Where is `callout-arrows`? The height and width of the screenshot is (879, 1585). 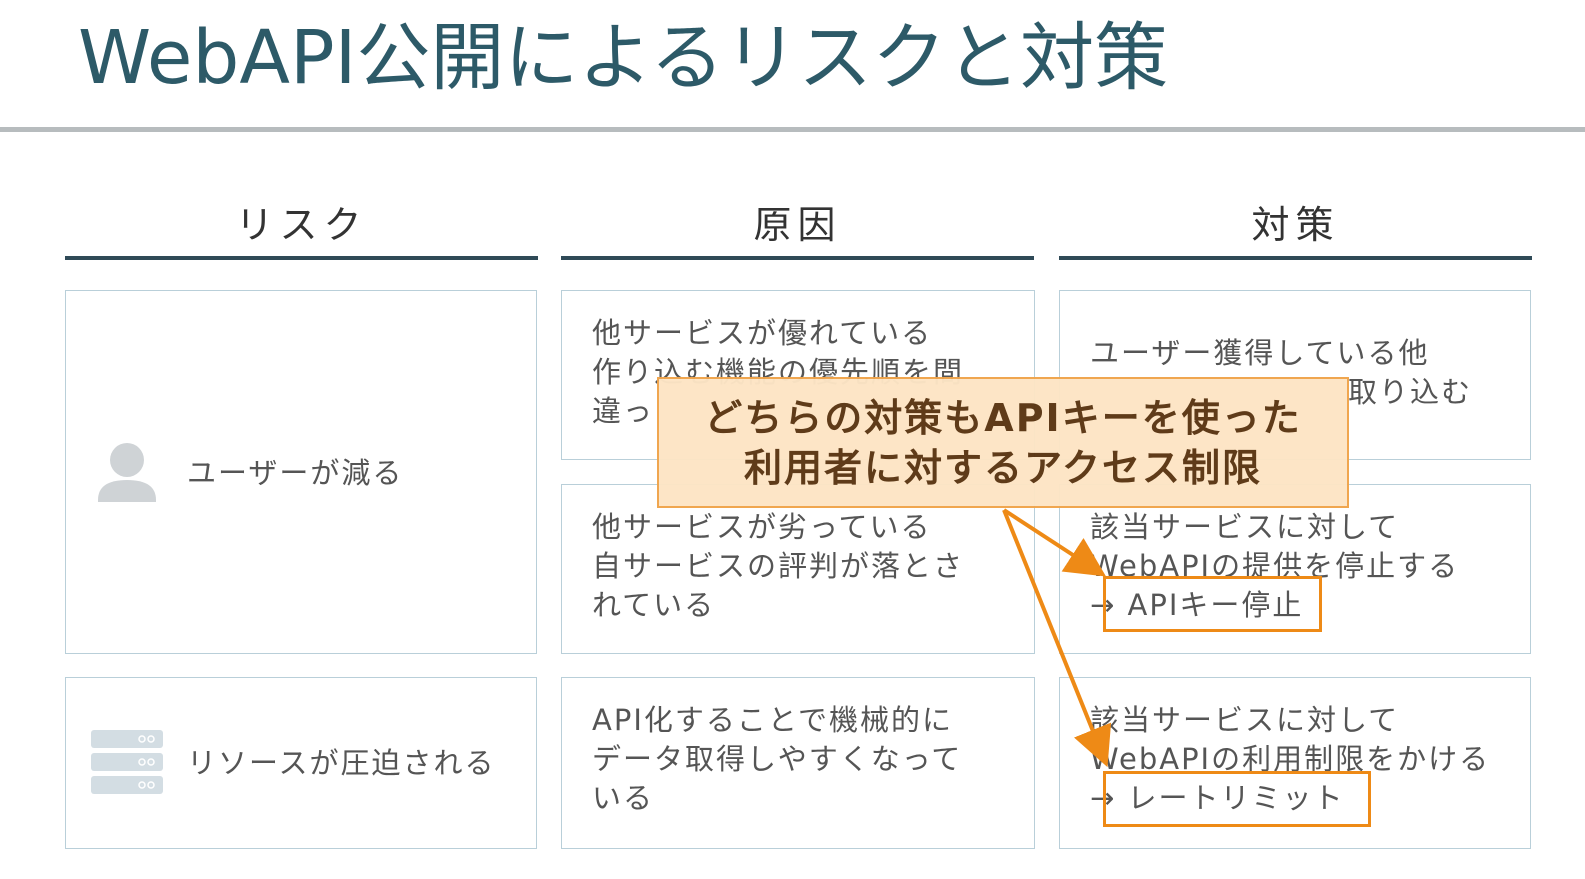 callout-arrows is located at coordinates (1057, 638).